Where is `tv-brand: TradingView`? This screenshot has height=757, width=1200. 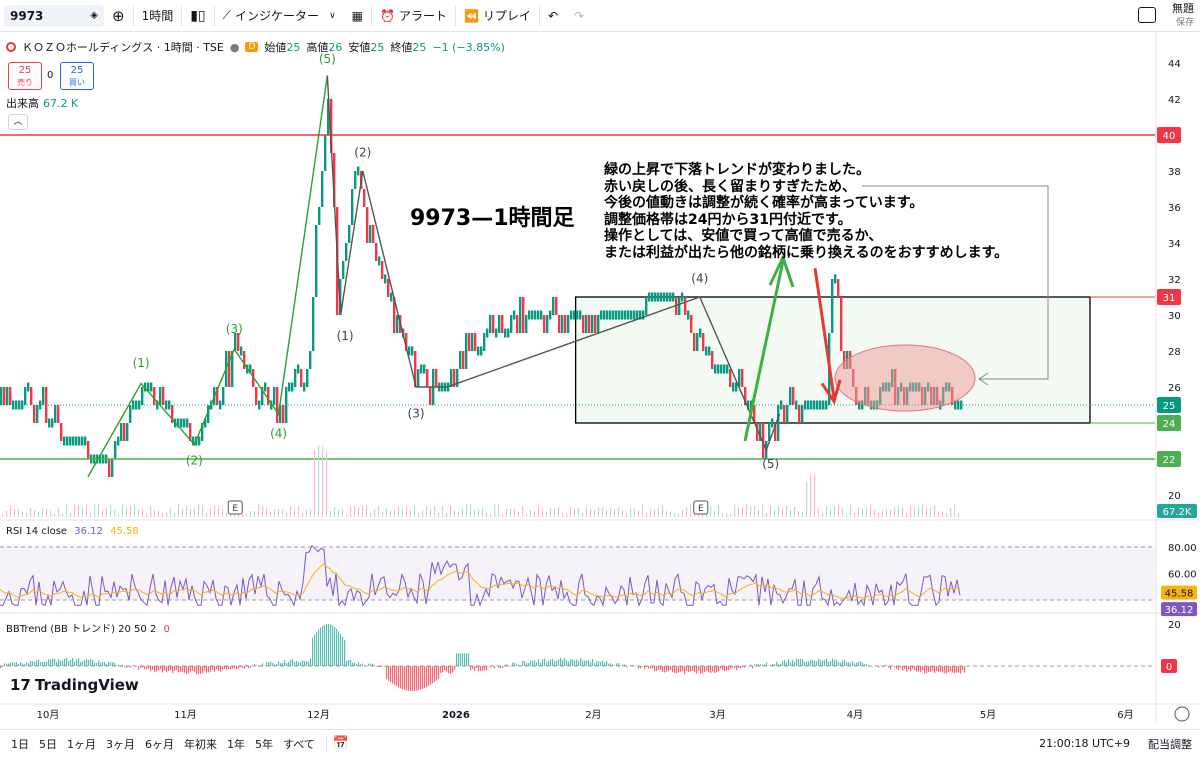
tv-brand: TradingView is located at coordinates (86, 685).